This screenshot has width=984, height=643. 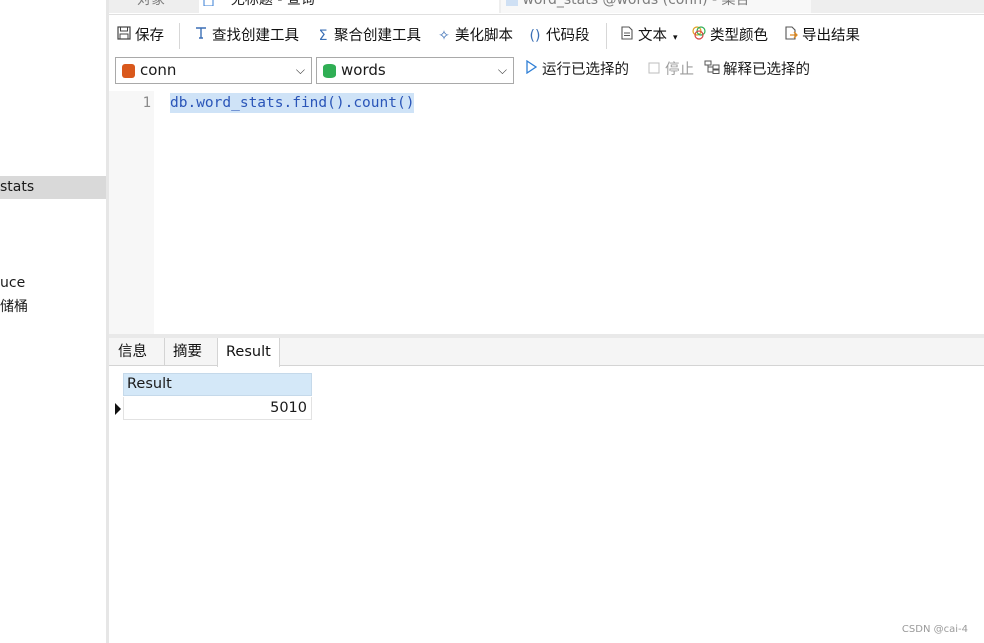 What do you see at coordinates (245, 36) in the screenshot?
I see `find-builder-button: 查找创建工具` at bounding box center [245, 36].